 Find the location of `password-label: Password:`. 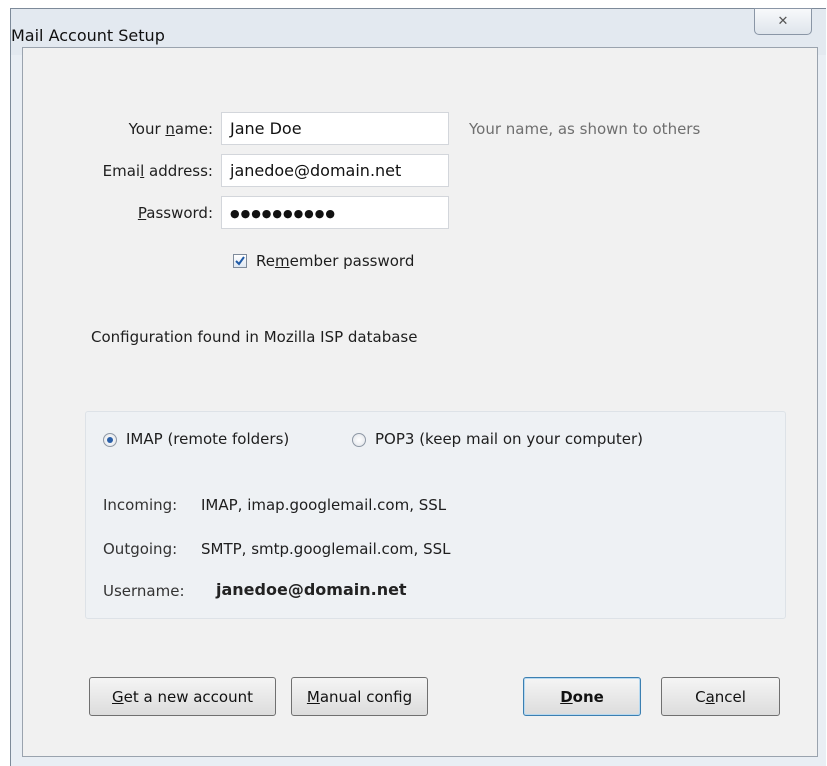

password-label: Password: is located at coordinates (175, 213).